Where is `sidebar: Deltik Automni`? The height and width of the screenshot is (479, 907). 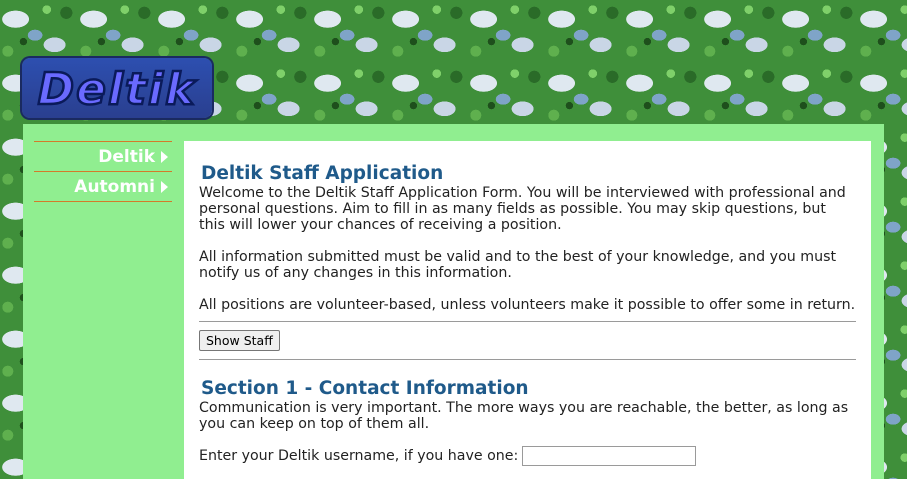
sidebar: Deltik Automni is located at coordinates (103, 171).